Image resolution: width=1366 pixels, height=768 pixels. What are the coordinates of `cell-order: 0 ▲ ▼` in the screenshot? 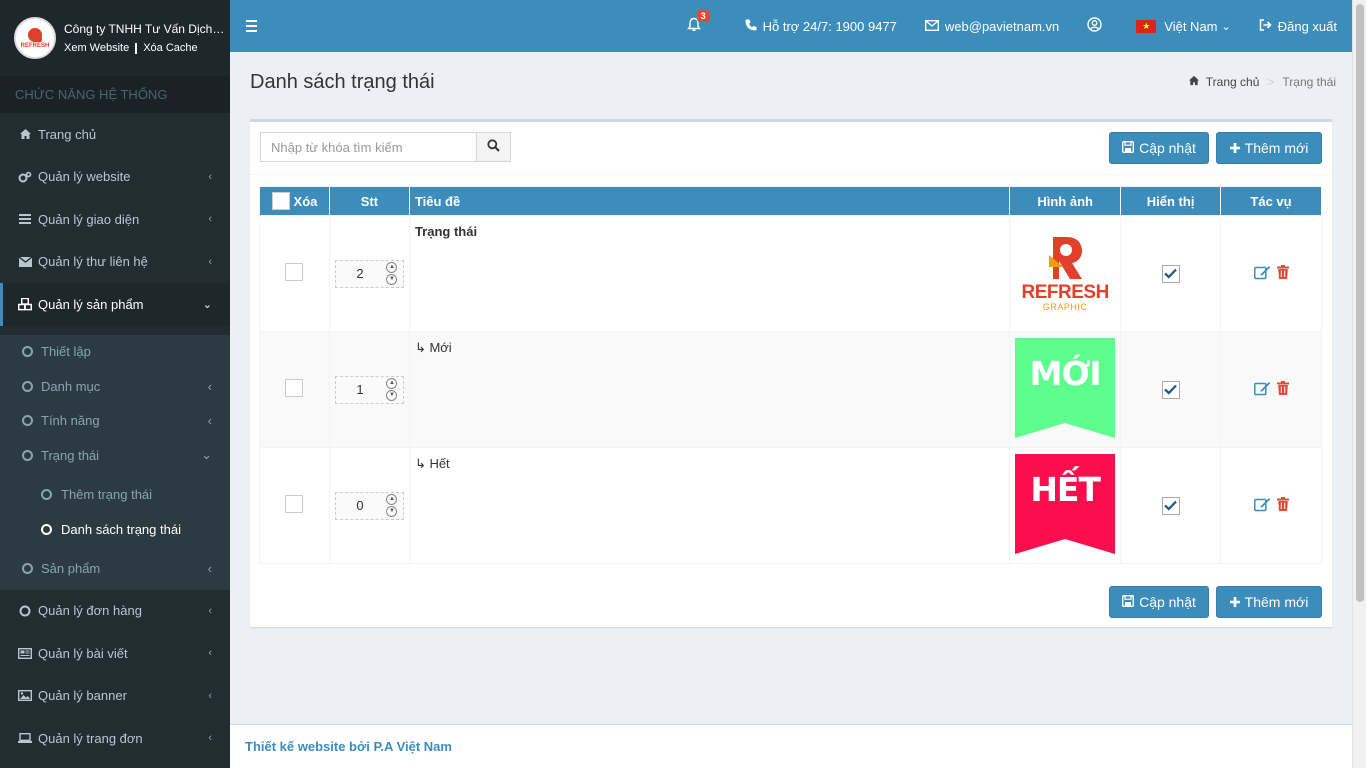 It's located at (369, 505).